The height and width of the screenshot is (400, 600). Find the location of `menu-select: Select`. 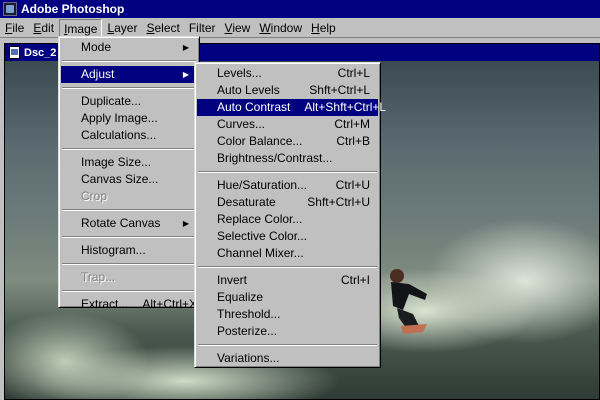

menu-select: Select is located at coordinates (162, 28).